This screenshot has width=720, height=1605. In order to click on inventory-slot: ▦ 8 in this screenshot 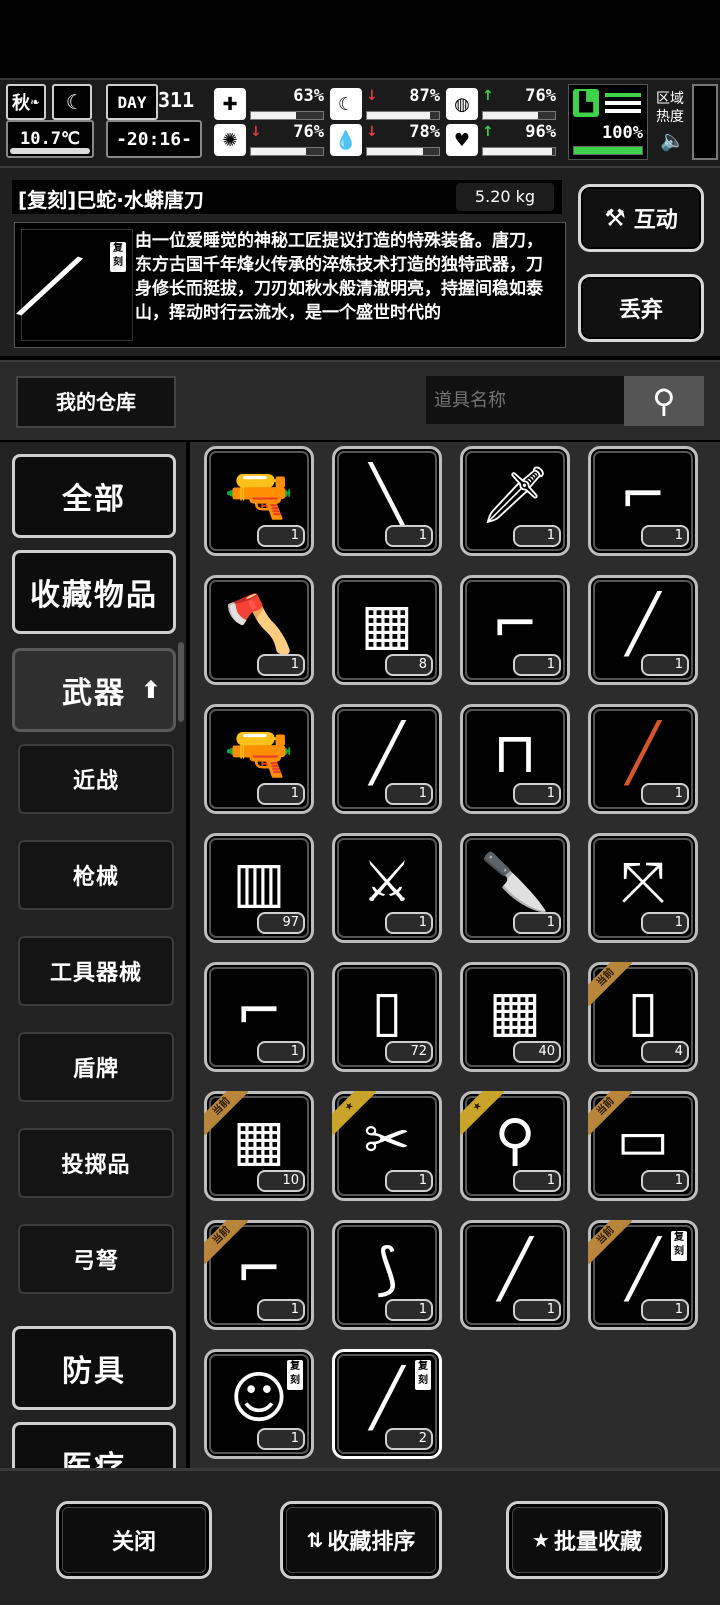, I will do `click(387, 630)`.